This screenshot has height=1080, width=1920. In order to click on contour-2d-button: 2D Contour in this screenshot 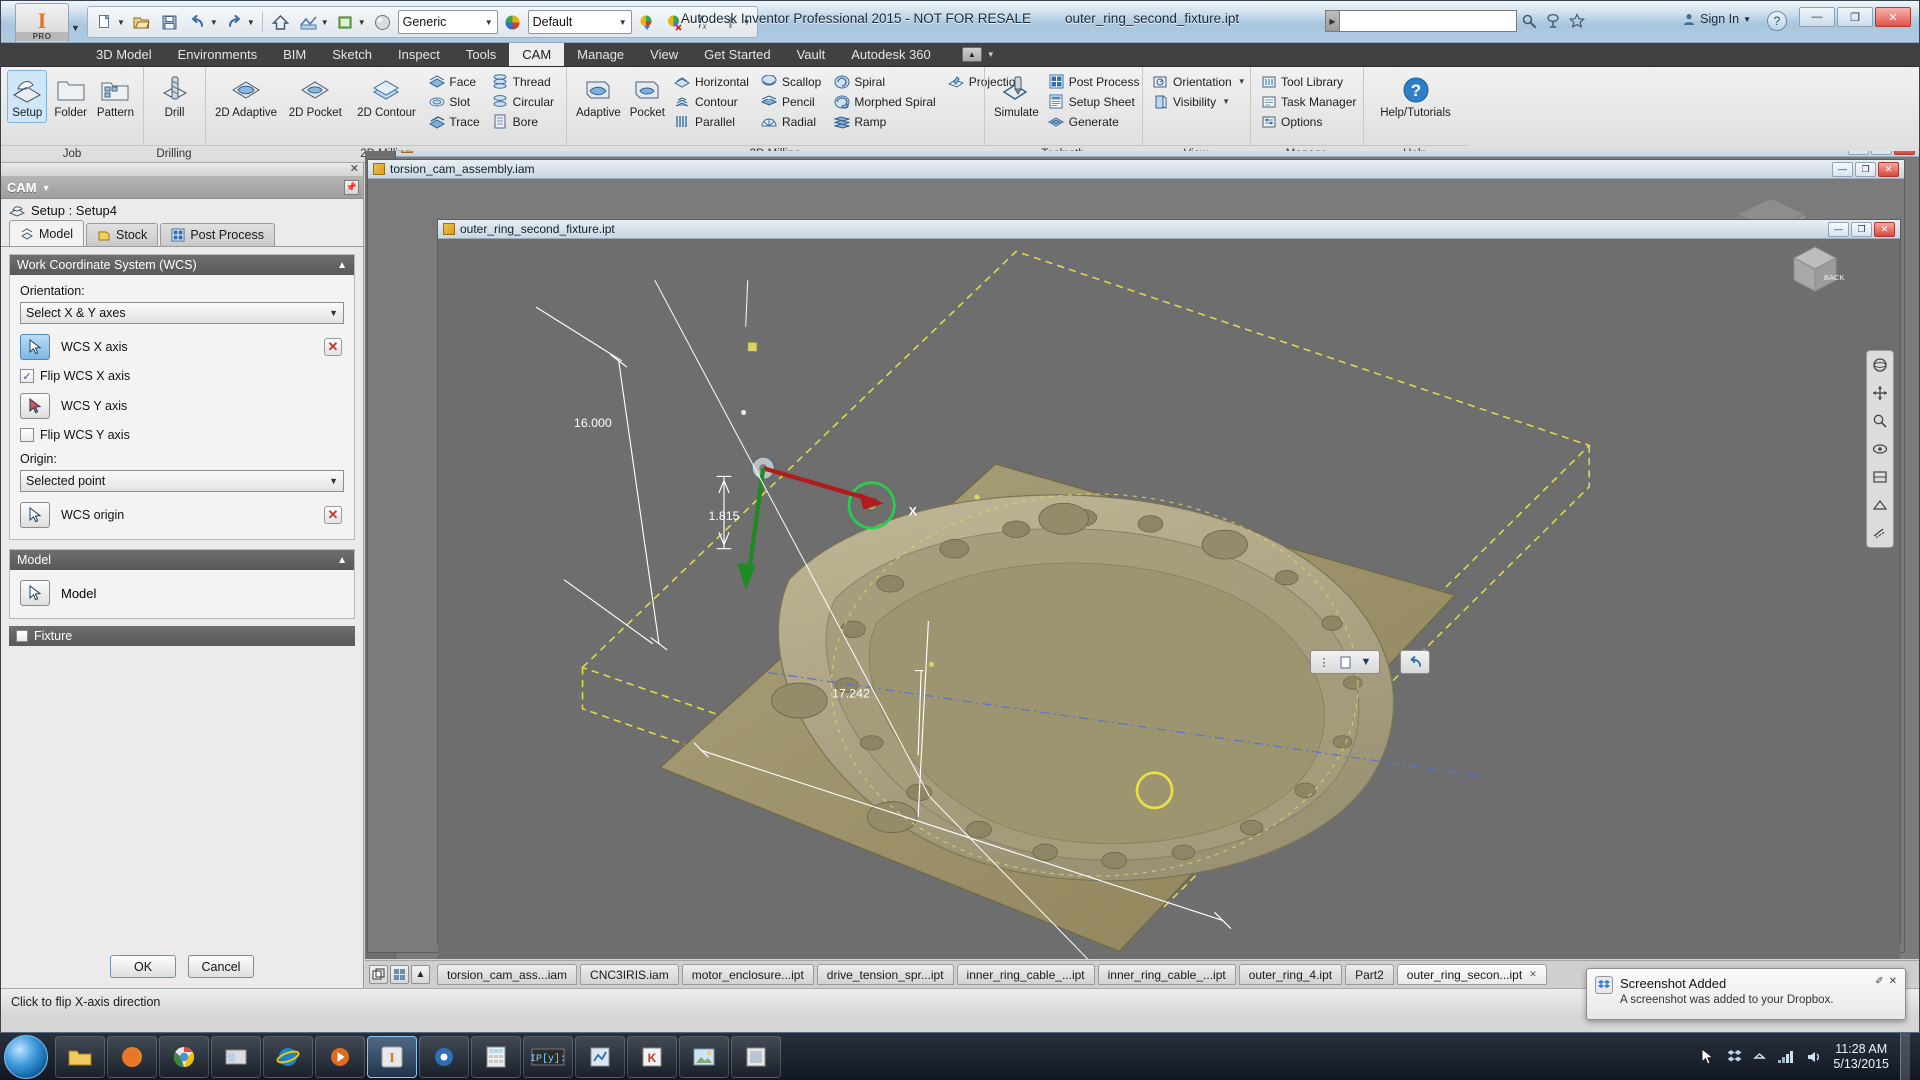, I will do `click(387, 96)`.